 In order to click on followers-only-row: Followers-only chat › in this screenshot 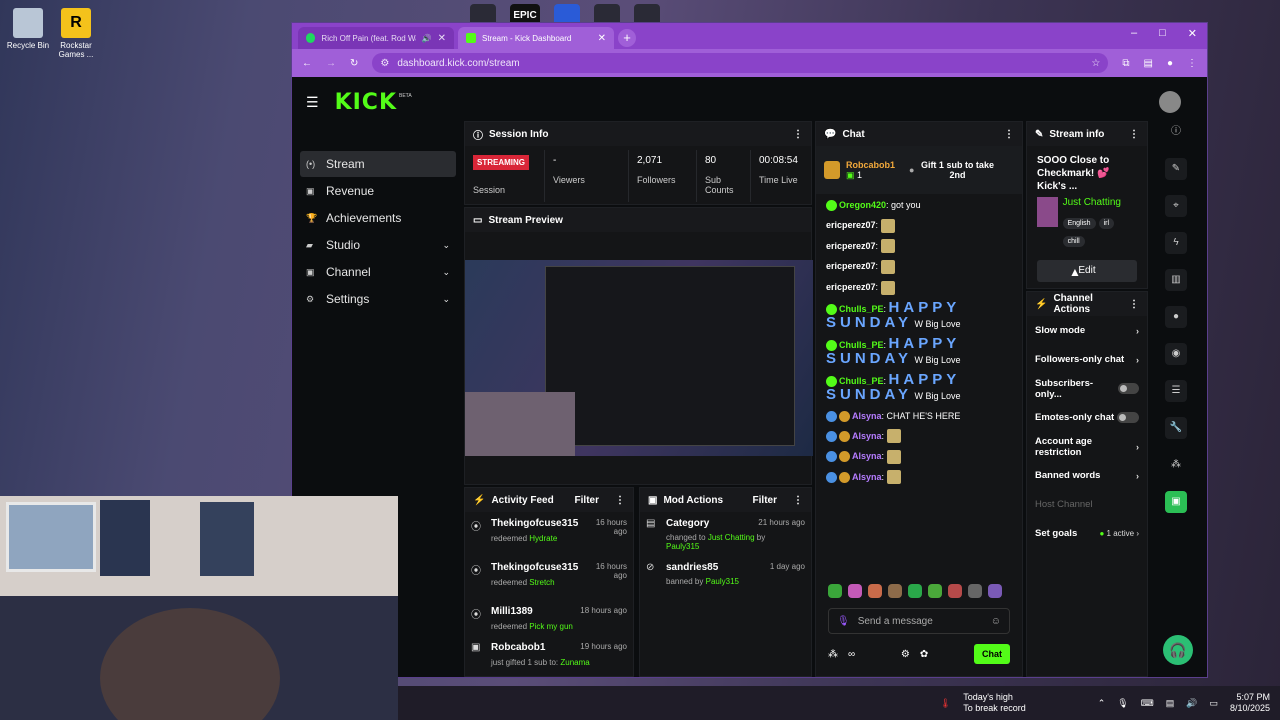, I will do `click(1087, 359)`.